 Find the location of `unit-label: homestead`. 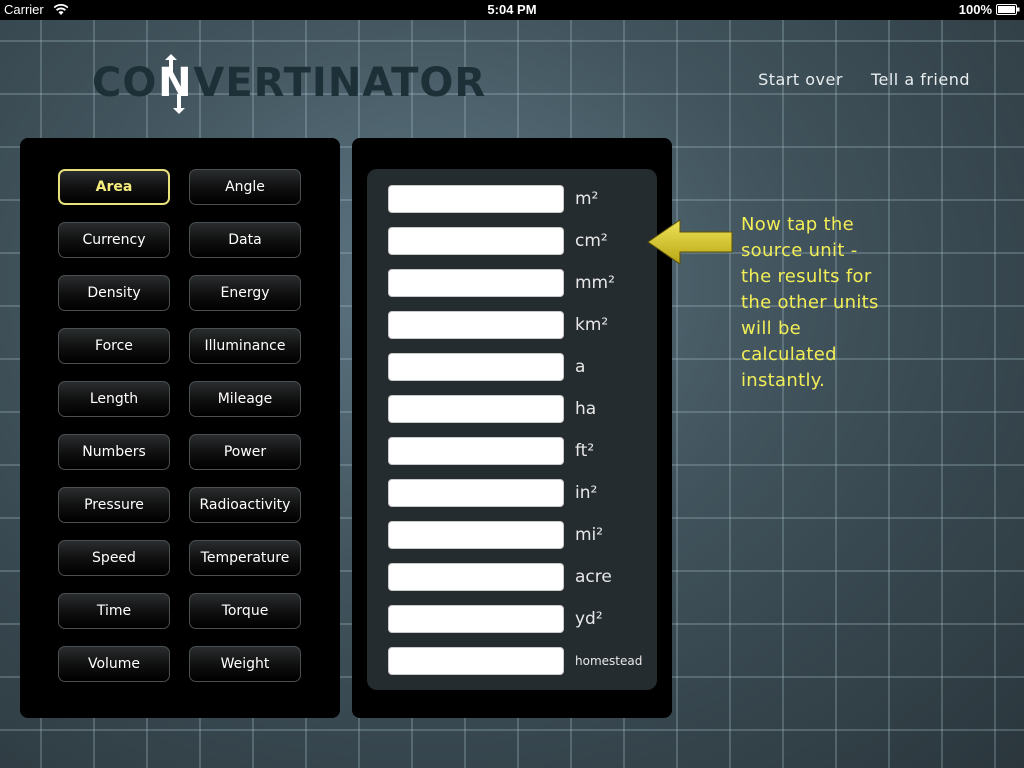

unit-label: homestead is located at coordinates (608, 661).